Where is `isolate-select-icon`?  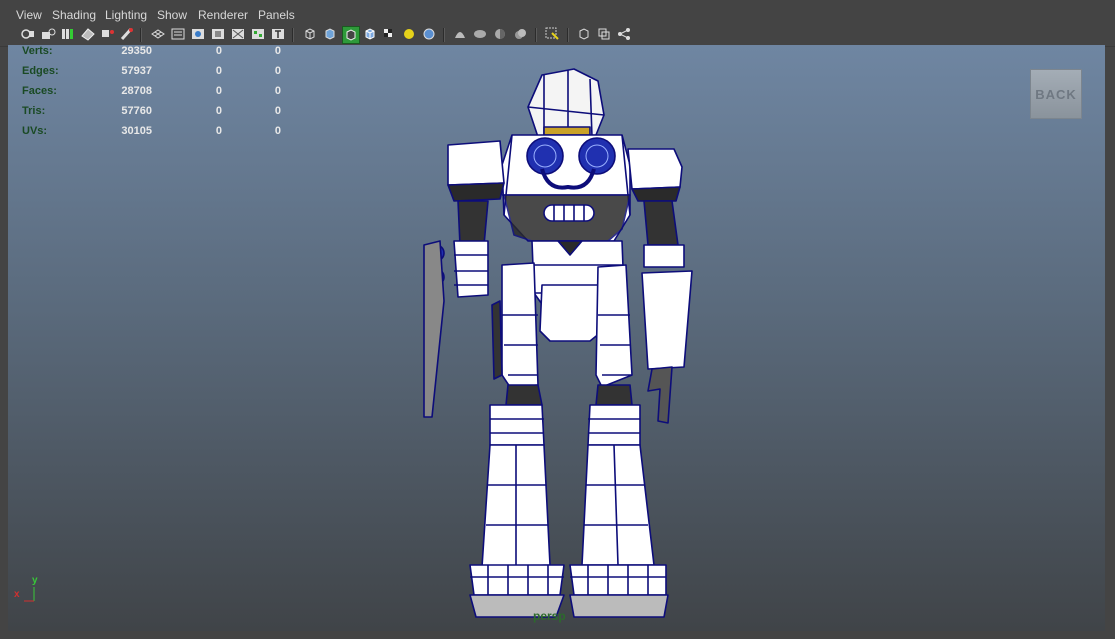 isolate-select-icon is located at coordinates (552, 34).